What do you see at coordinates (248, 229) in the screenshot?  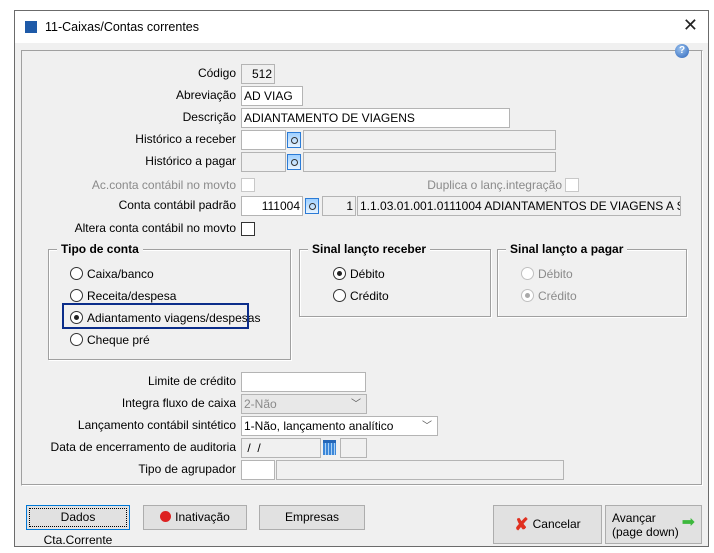 I see `altera-conta-checkbox` at bounding box center [248, 229].